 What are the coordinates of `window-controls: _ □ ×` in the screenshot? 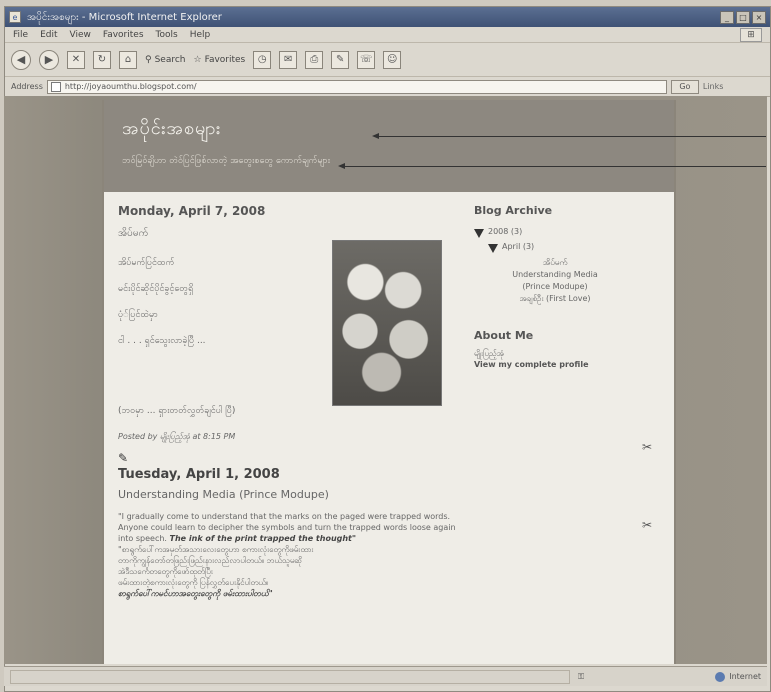 It's located at (743, 17).